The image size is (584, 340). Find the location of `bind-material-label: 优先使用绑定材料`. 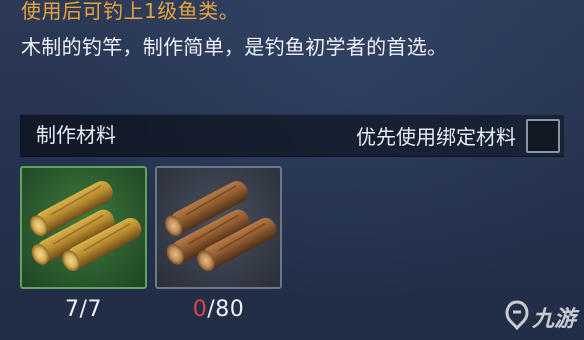

bind-material-label: 优先使用绑定材料 is located at coordinates (436, 137).